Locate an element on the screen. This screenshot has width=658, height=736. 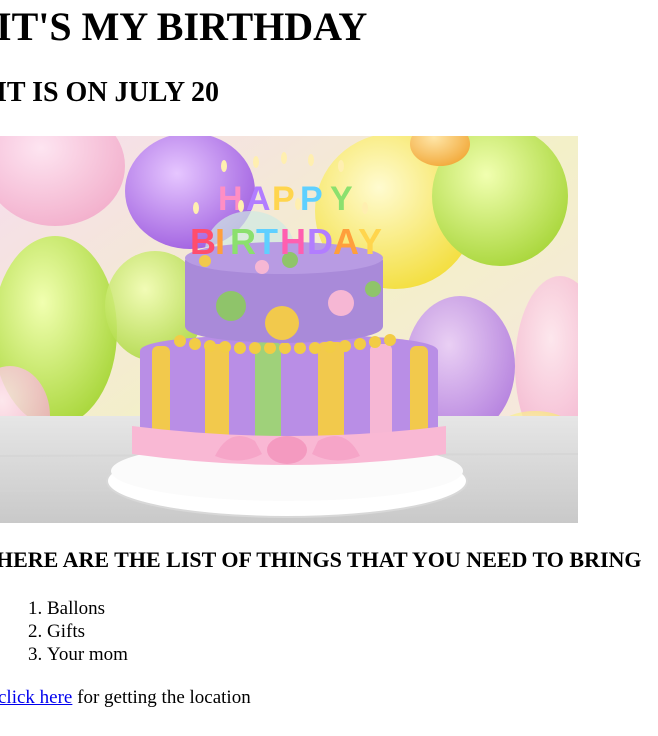
svg-text: B is located at coordinates (203, 241).